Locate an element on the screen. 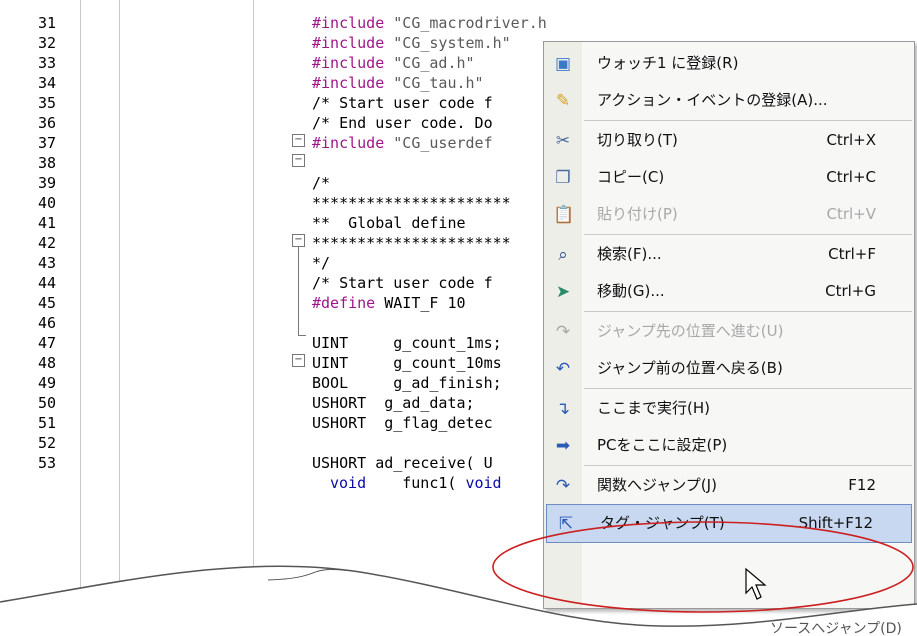  action-event-icon: ✎ is located at coordinates (563, 101).